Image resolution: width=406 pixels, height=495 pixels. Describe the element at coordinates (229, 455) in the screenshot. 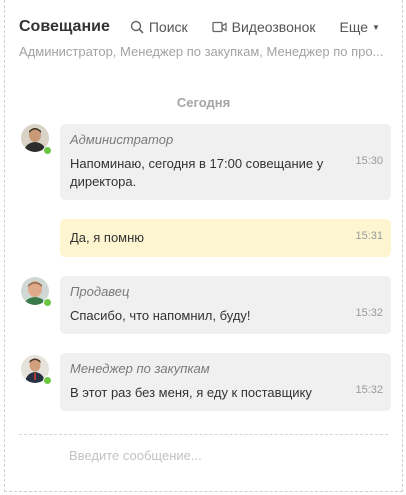

I see `message-input` at that location.